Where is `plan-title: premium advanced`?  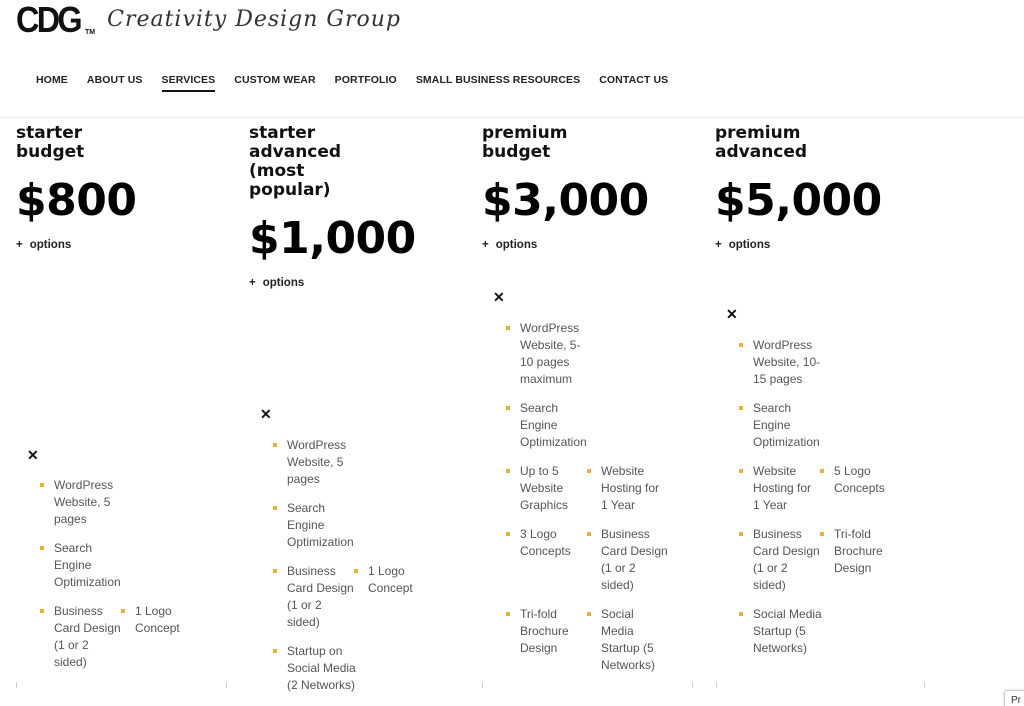
plan-title: premium advanced is located at coordinates (761, 142).